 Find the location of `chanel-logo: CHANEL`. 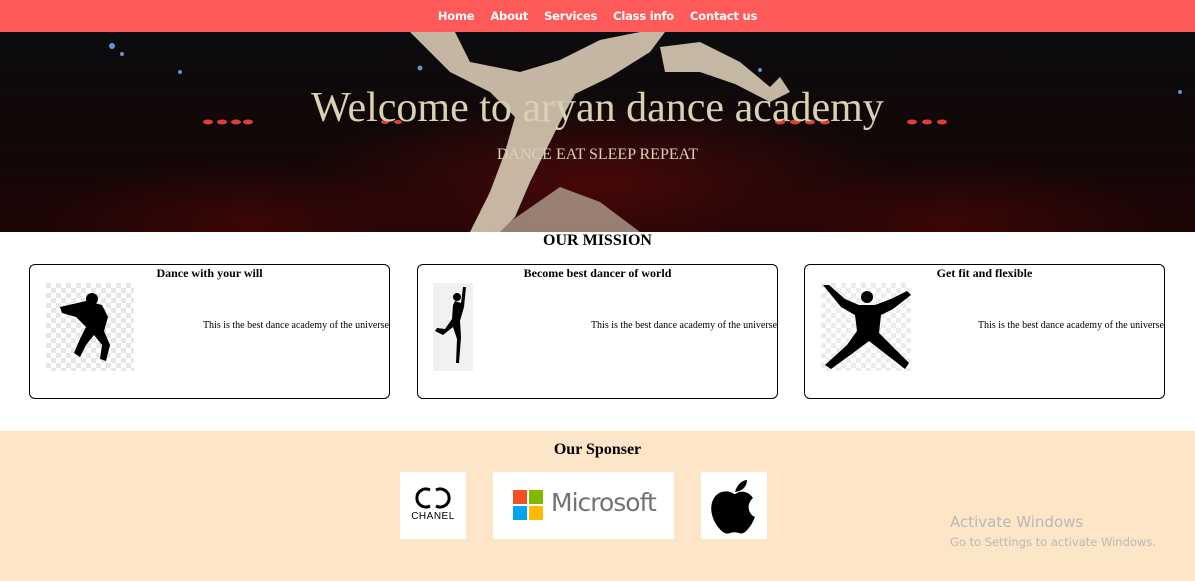

chanel-logo: CHANEL is located at coordinates (433, 505).